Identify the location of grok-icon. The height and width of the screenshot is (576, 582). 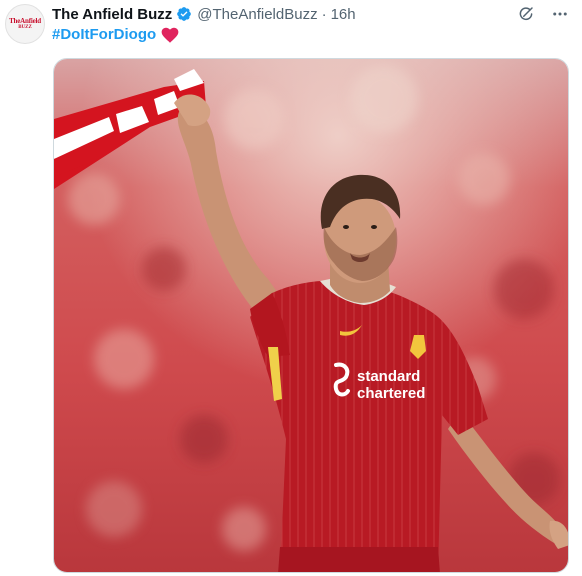
(526, 14).